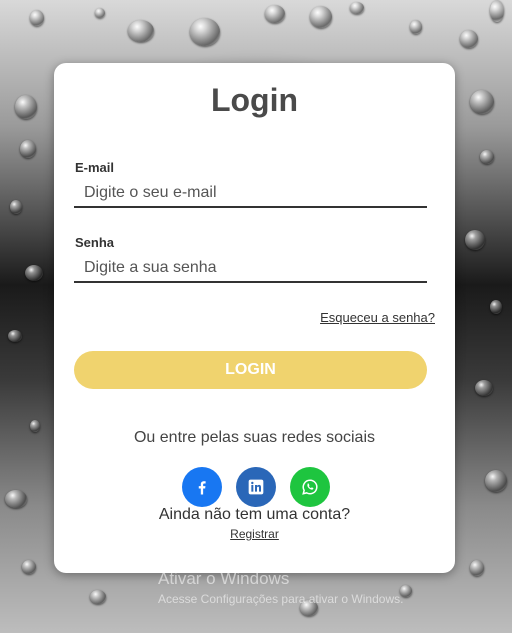  I want to click on login-button: LOGIN, so click(250, 370).